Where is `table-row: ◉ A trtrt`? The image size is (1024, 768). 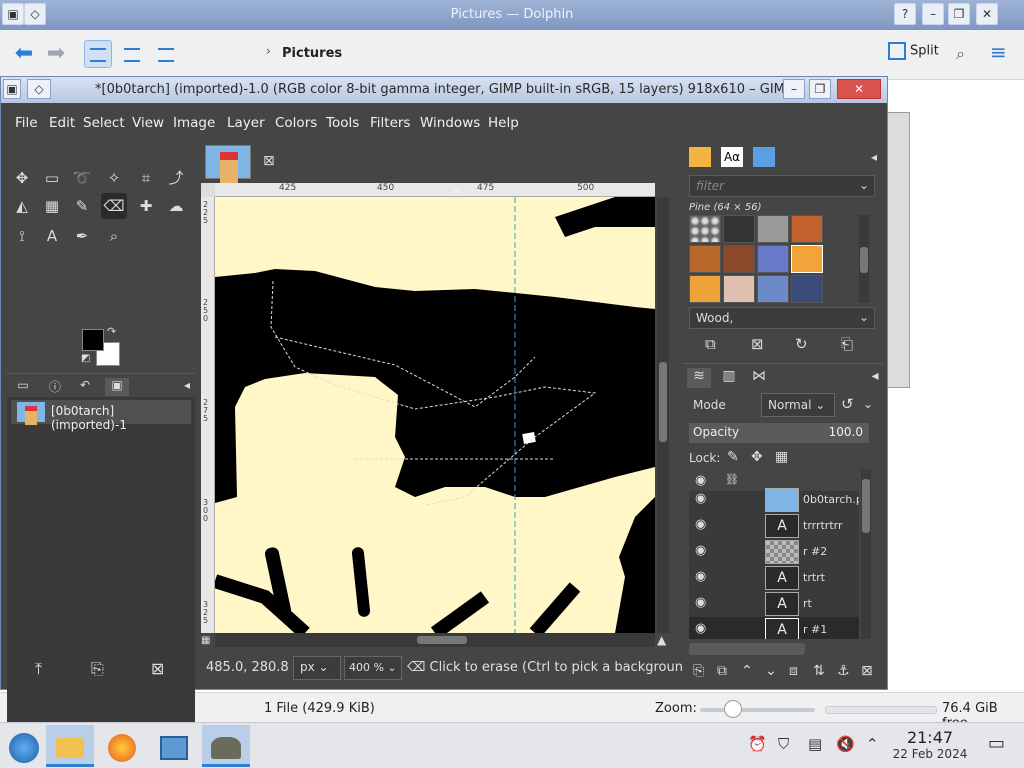
table-row: ◉ A trtrt is located at coordinates (774, 578).